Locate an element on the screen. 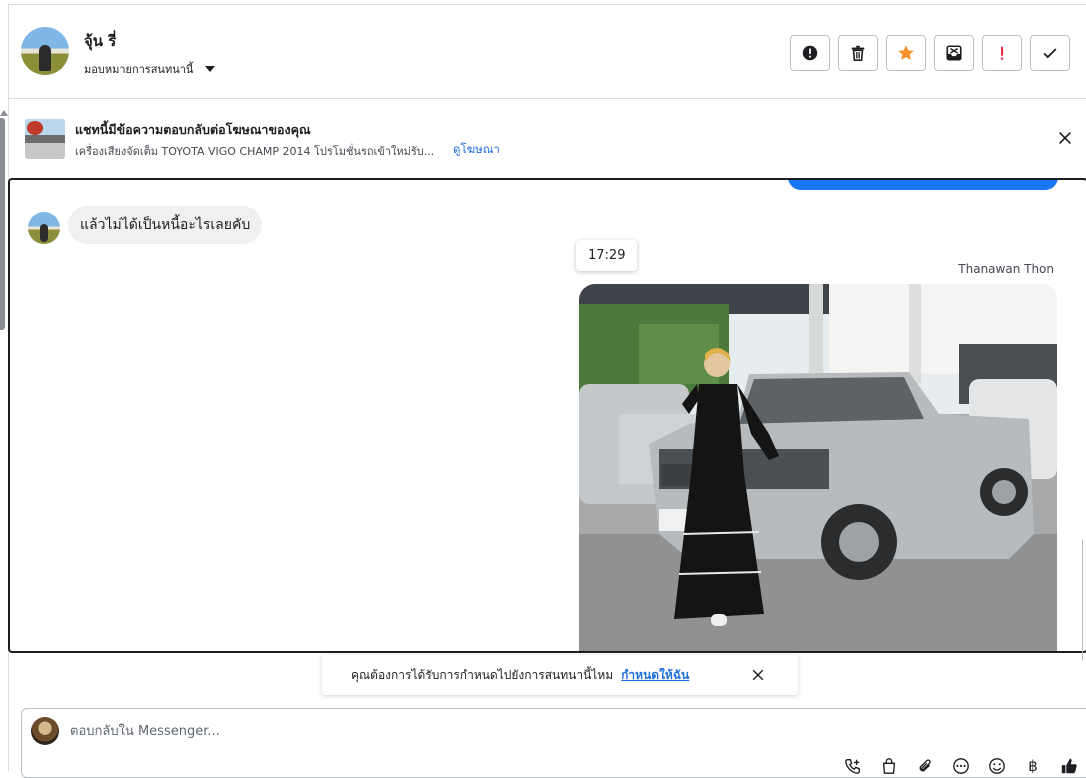 The height and width of the screenshot is (778, 1086). inbox-icon is located at coordinates (954, 53).